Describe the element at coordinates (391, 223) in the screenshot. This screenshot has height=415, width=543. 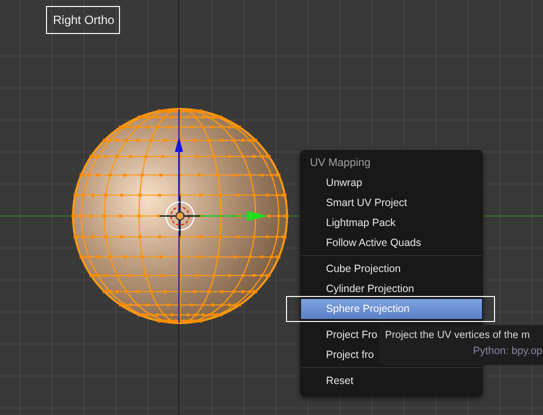
I see `menu-item: Lightmap Pack` at that location.